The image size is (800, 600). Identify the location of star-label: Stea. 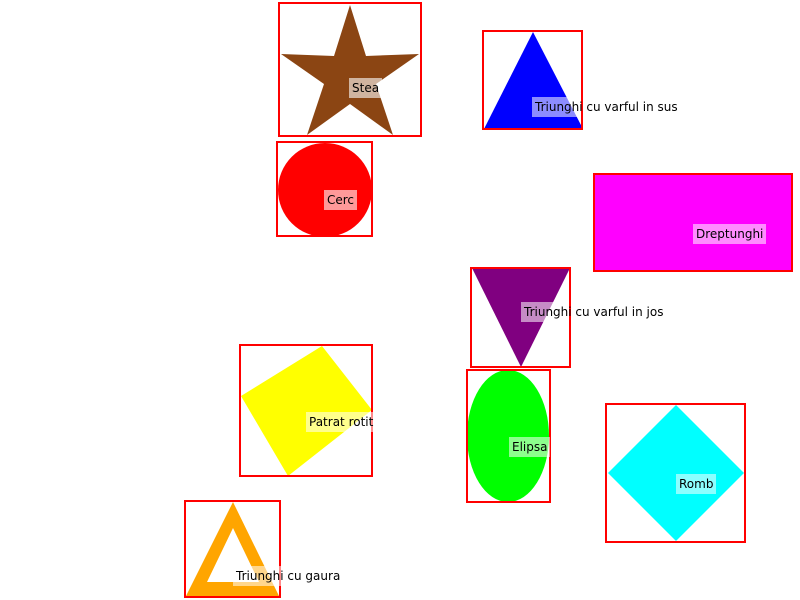
(366, 88).